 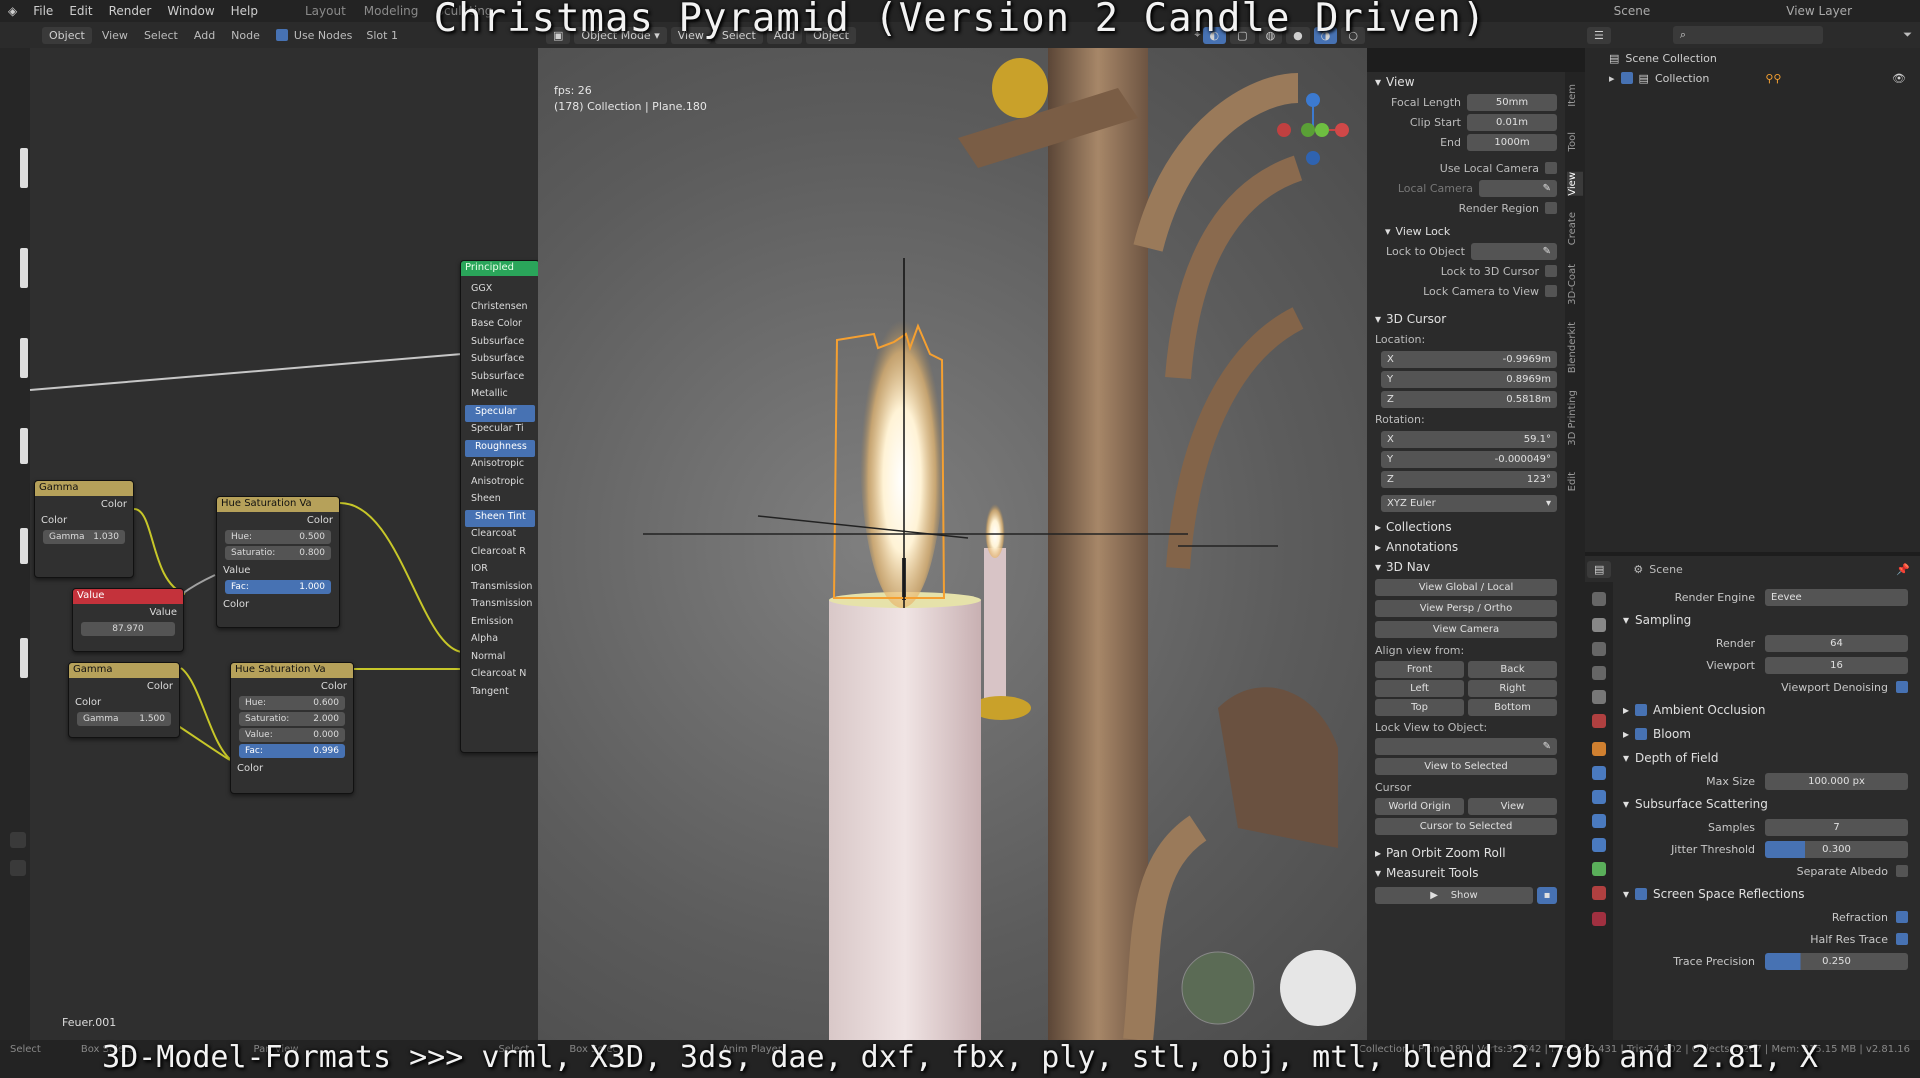 What do you see at coordinates (1632, 11) in the screenshot?
I see `scene-selector: Scene` at bounding box center [1632, 11].